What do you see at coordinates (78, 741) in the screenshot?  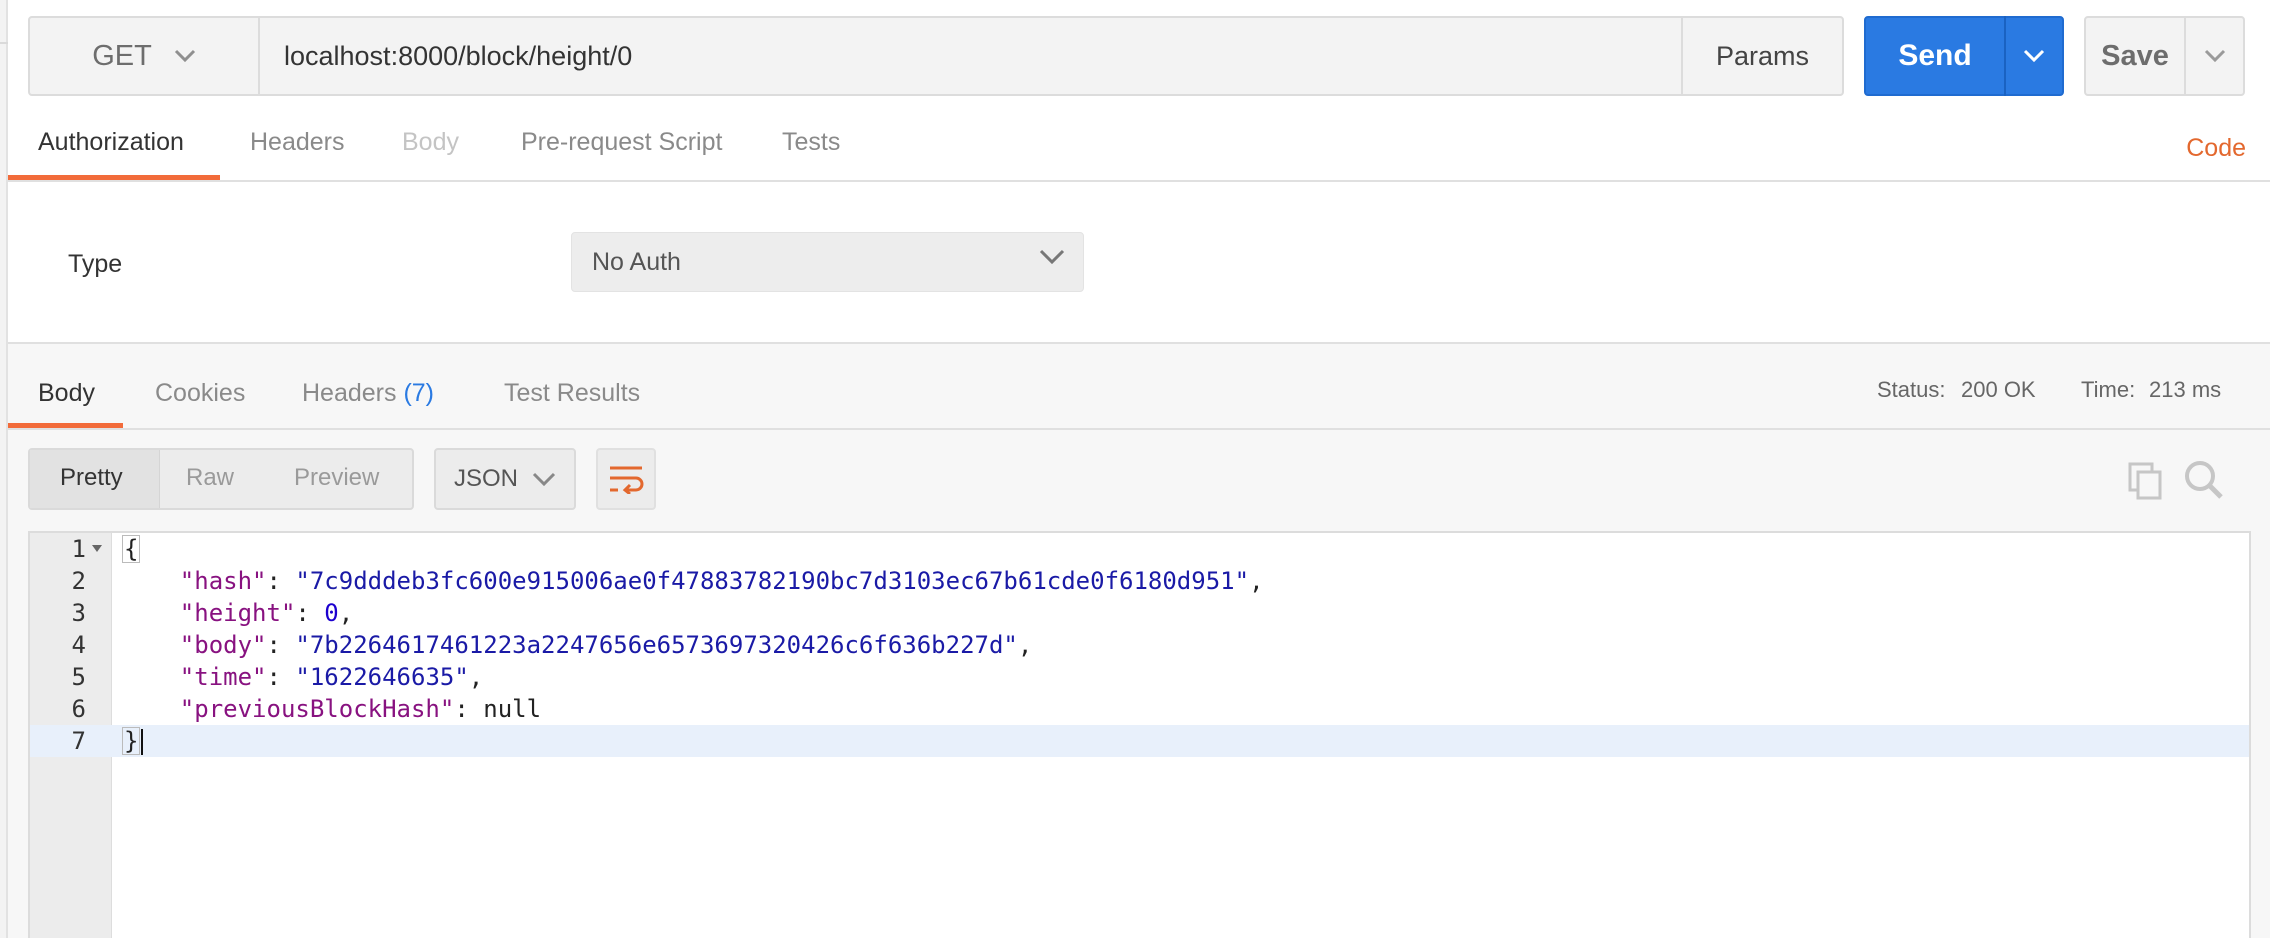 I see `line-number: 7` at bounding box center [78, 741].